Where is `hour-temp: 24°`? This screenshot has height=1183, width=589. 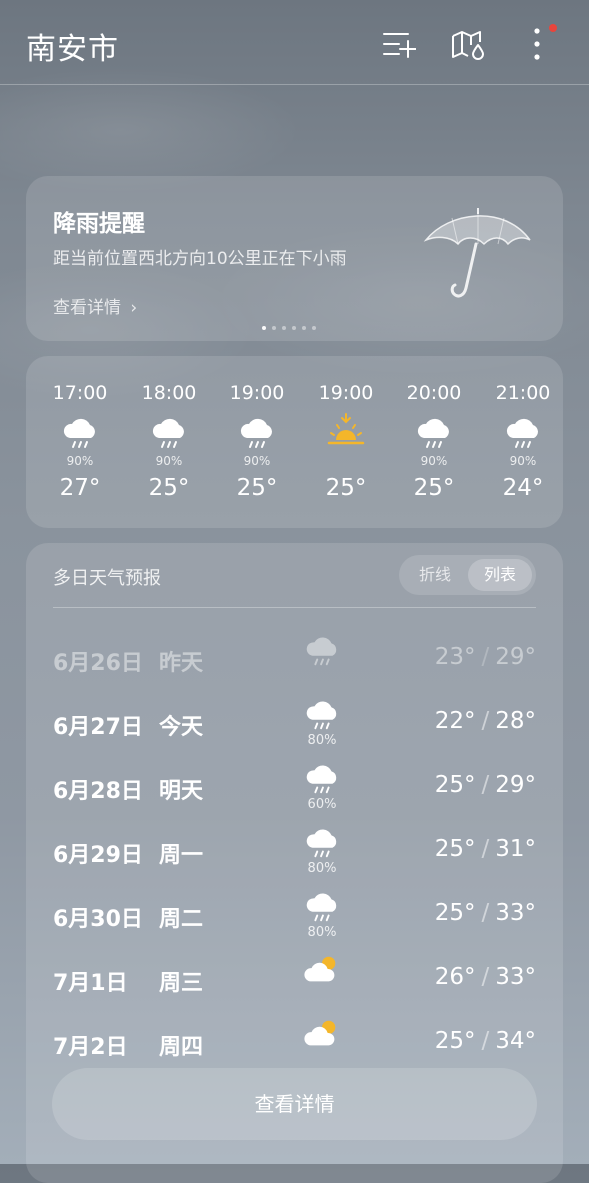 hour-temp: 24° is located at coordinates (523, 488).